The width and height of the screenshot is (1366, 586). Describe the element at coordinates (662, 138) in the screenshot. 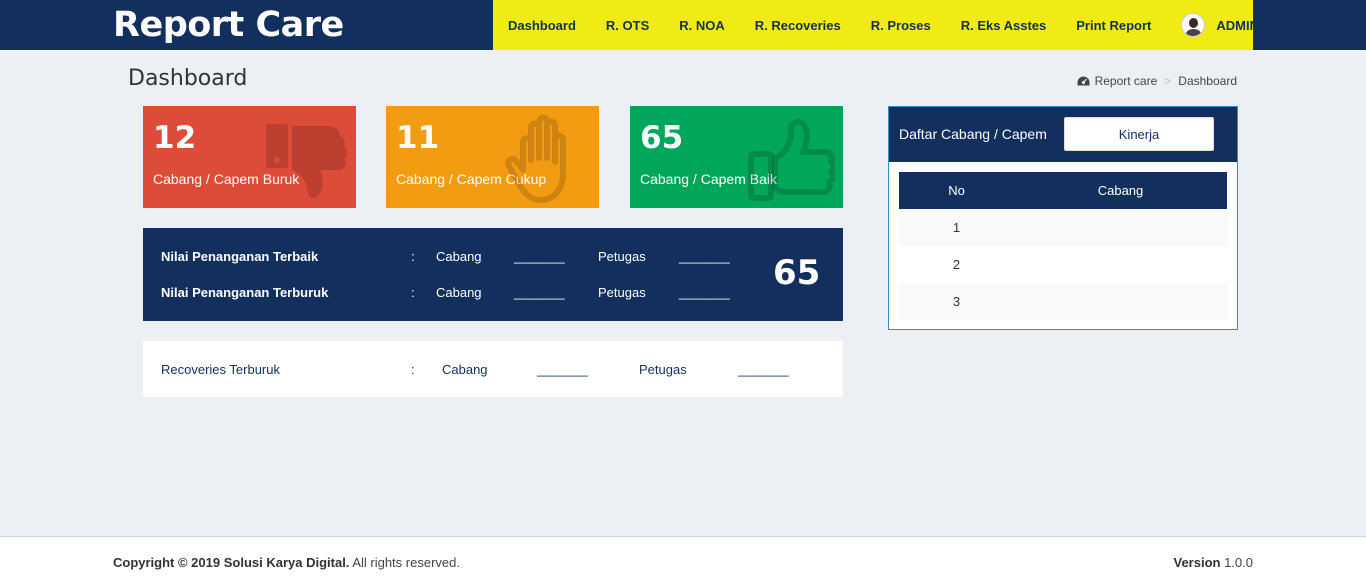

I see `stat-value: 65` at that location.